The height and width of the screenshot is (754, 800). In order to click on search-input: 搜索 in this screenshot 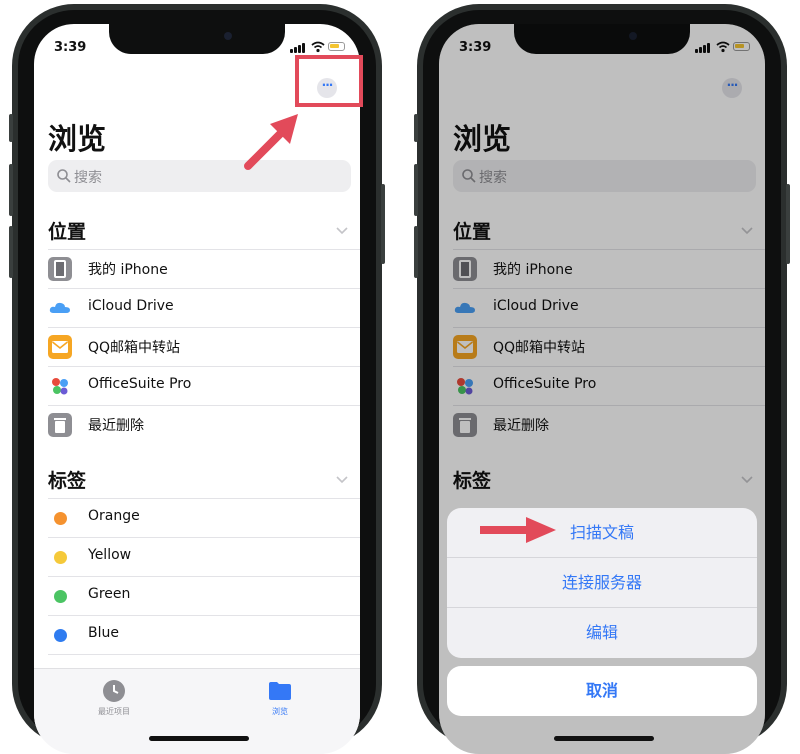, I will do `click(199, 176)`.